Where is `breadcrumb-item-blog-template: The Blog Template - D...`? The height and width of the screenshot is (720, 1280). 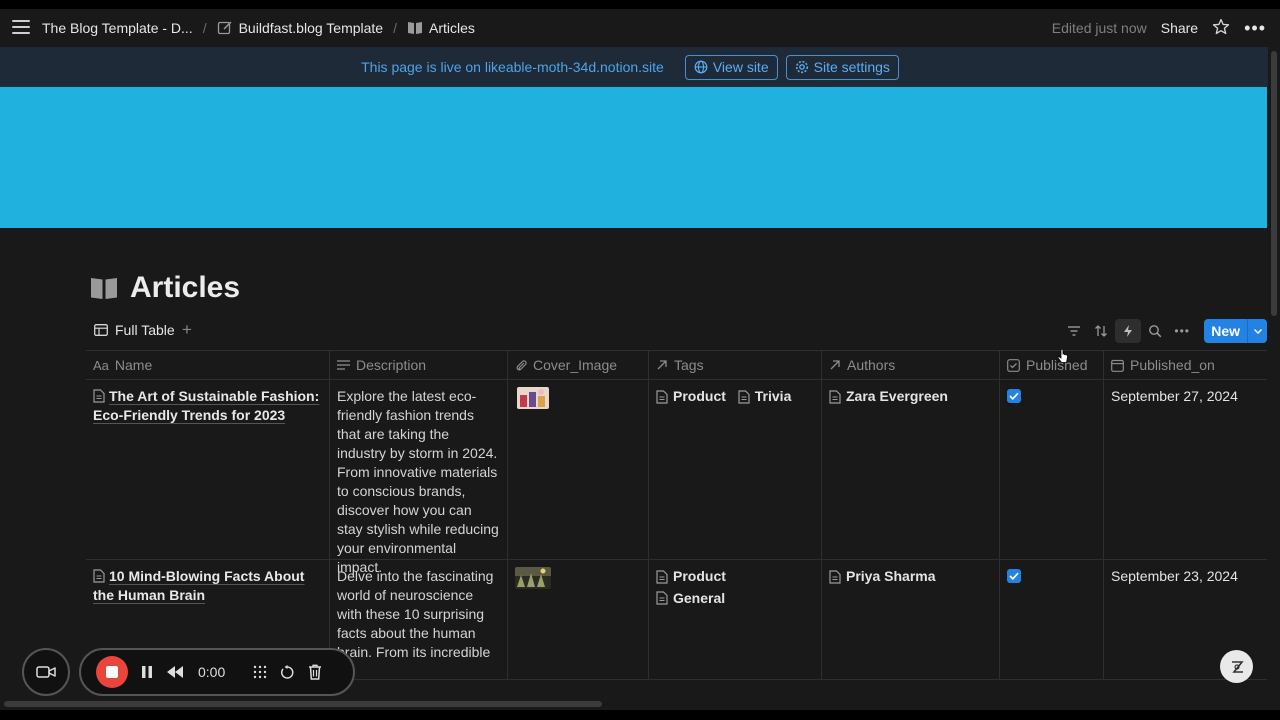
breadcrumb-item-blog-template: The Blog Template - D... is located at coordinates (117, 28).